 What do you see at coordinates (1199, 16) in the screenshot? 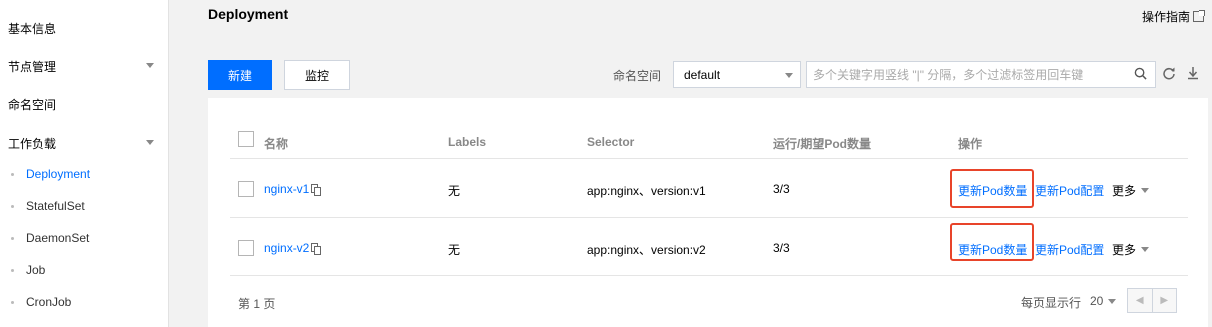
I see `external-link-icon` at bounding box center [1199, 16].